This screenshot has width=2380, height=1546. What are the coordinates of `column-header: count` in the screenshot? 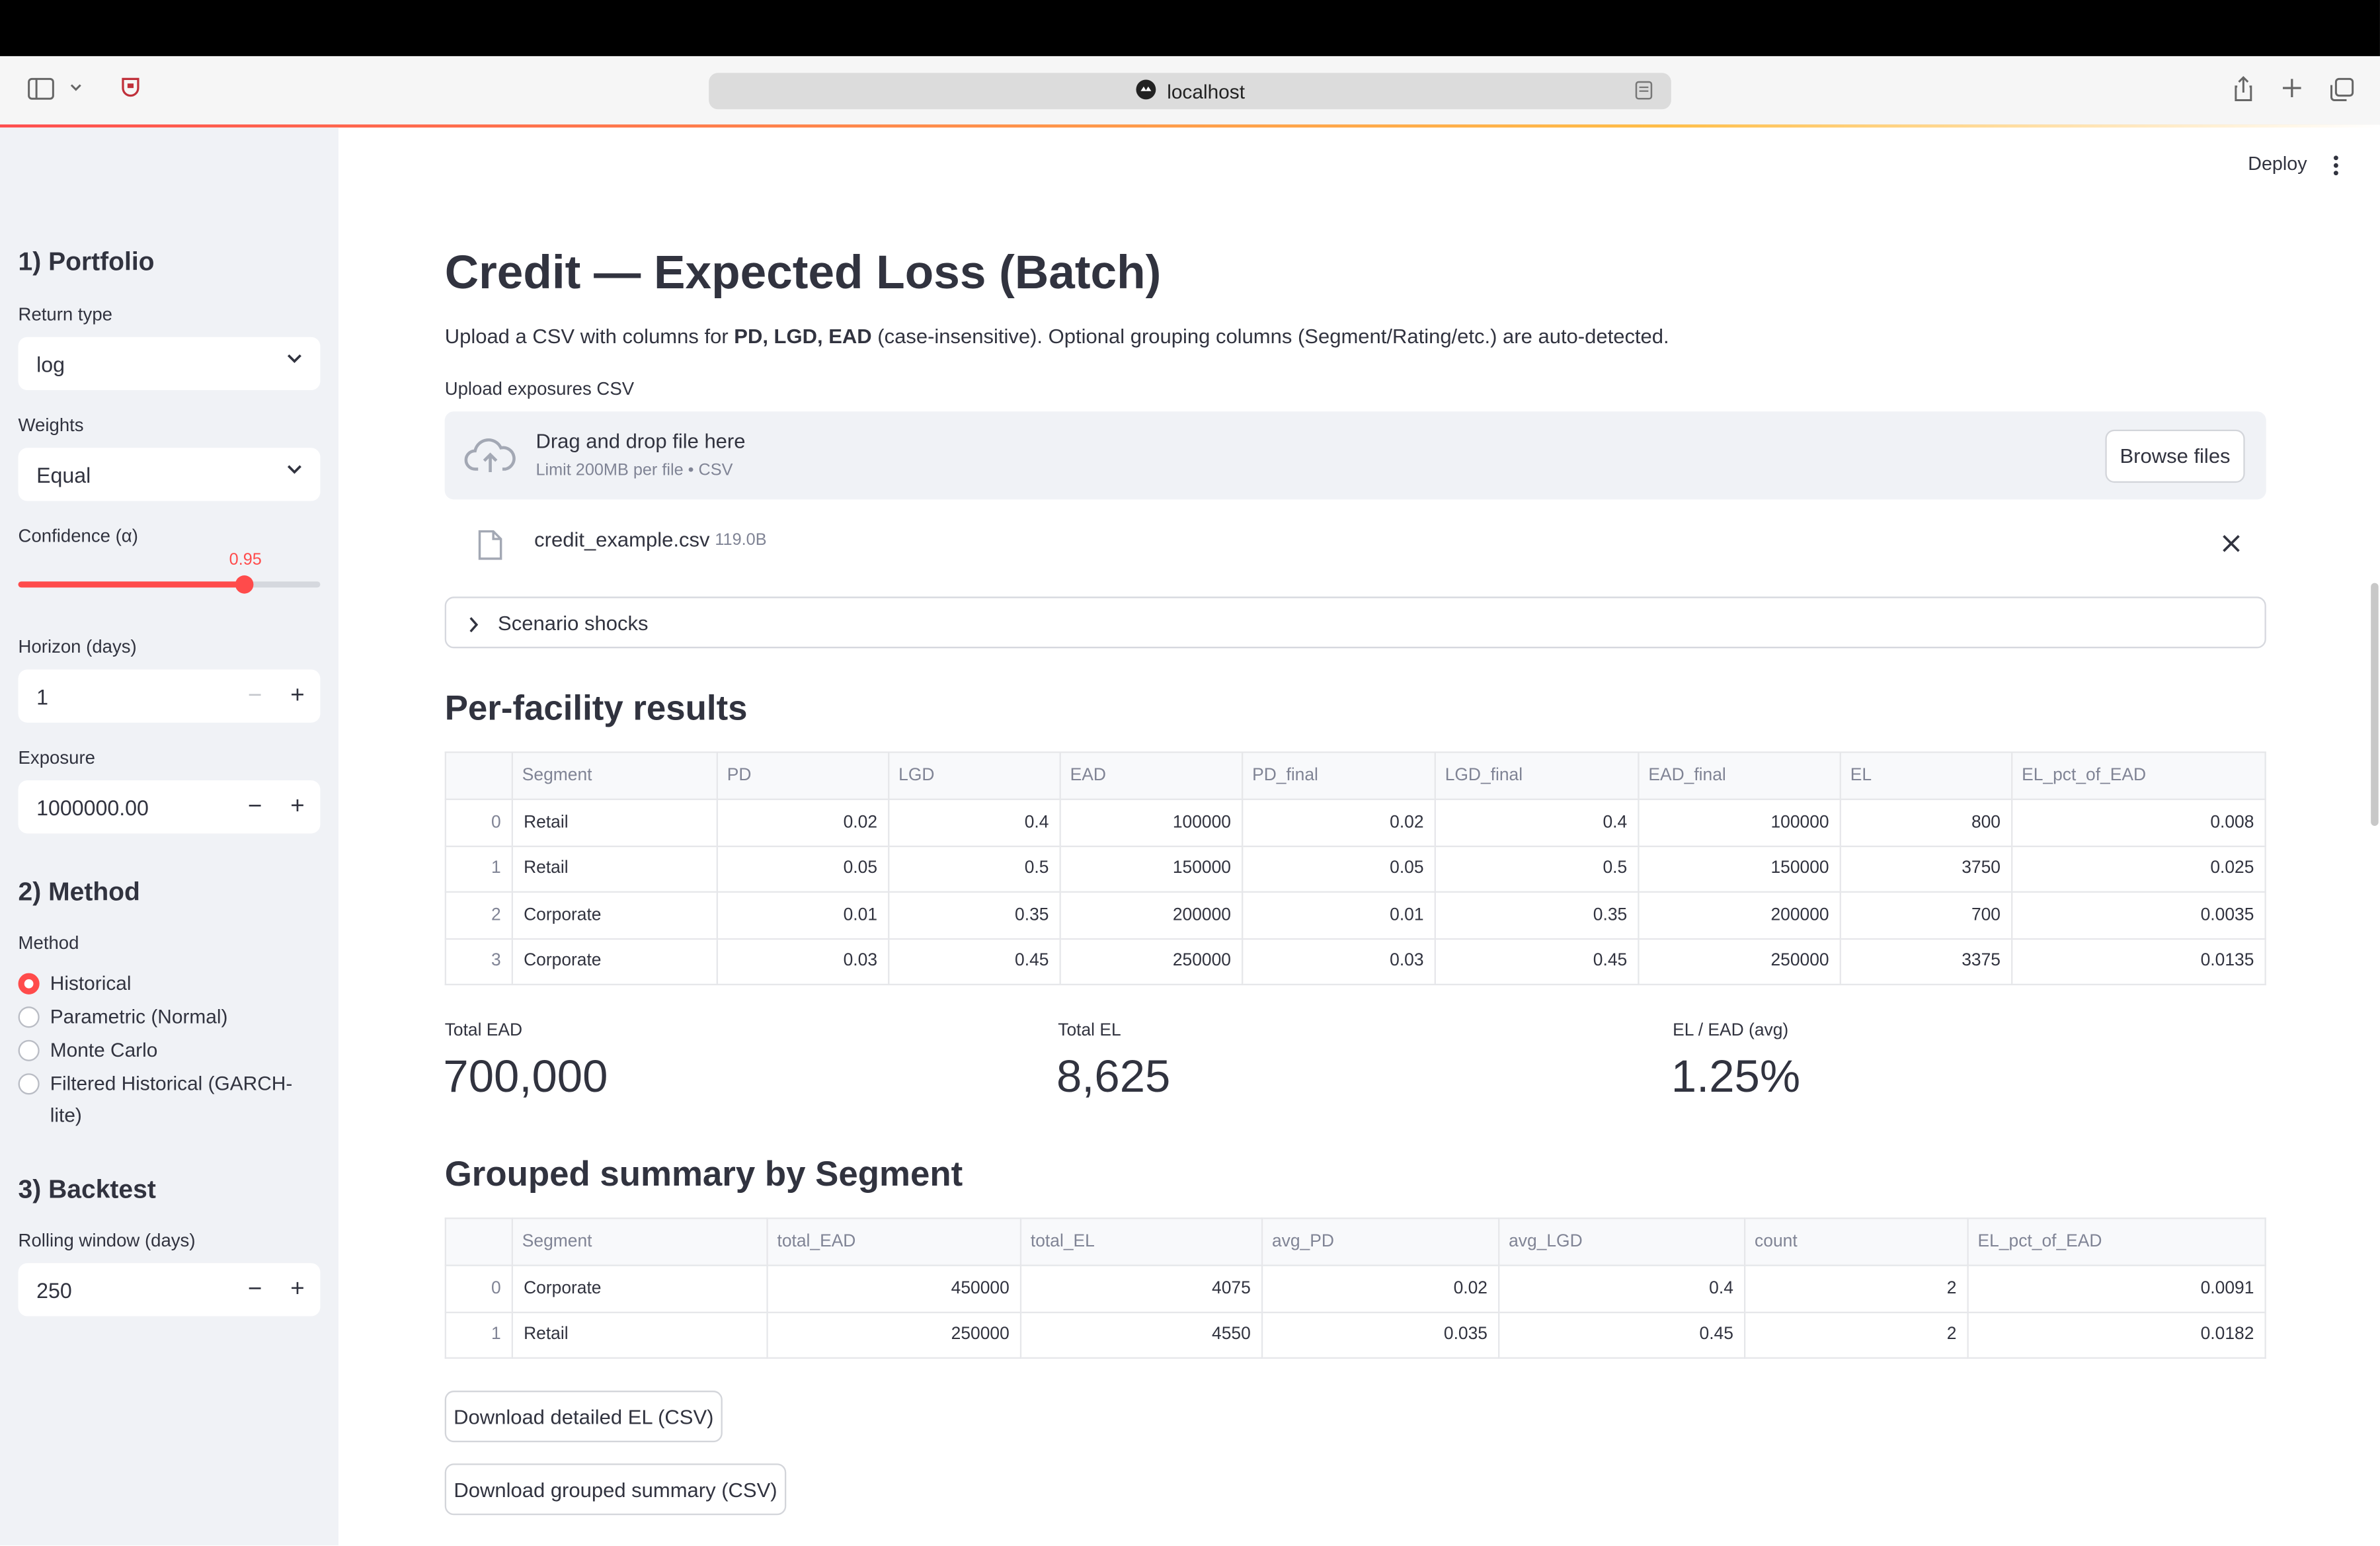 It's located at (1856, 1241).